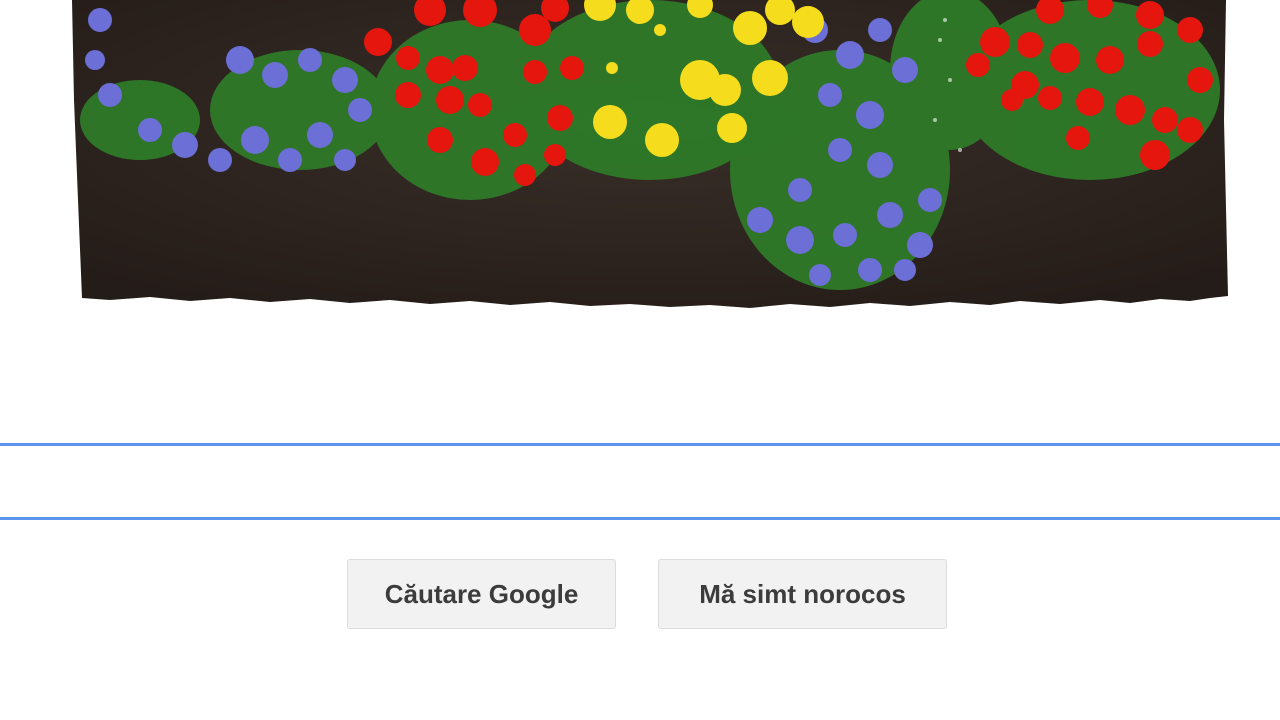 This screenshot has height=720, width=1280. I want to click on search-input, so click(640, 481).